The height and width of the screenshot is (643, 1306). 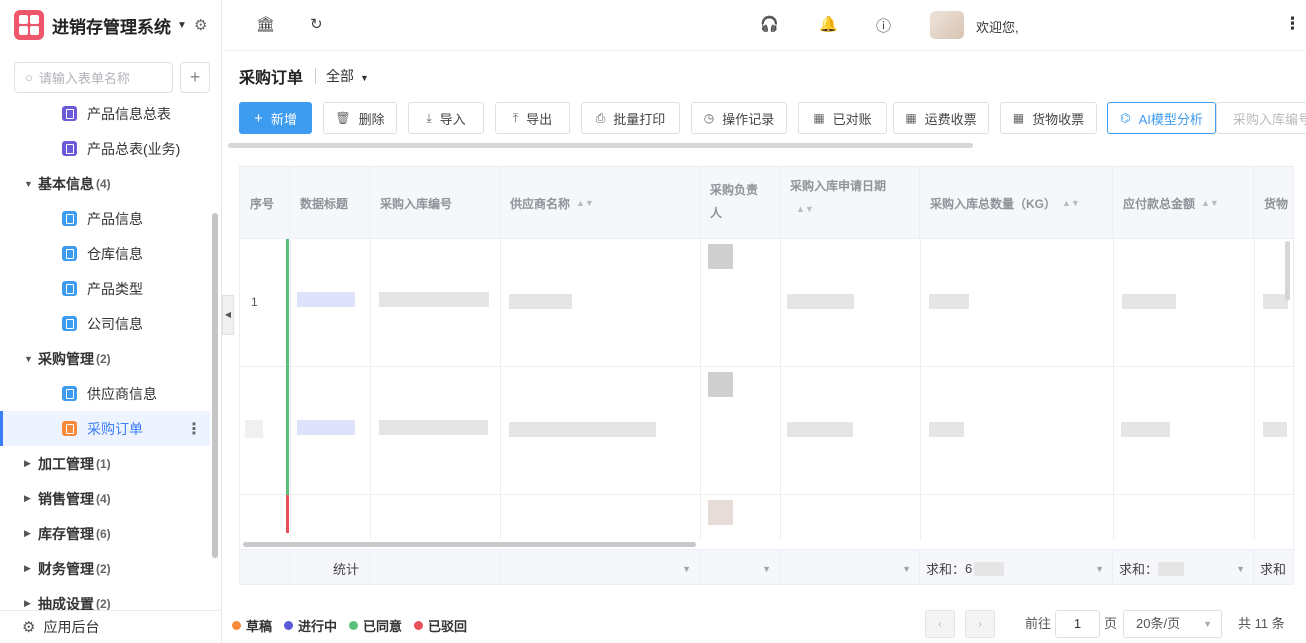 I want to click on sidebar-item-product-type: 产品类型, so click(x=105, y=288).